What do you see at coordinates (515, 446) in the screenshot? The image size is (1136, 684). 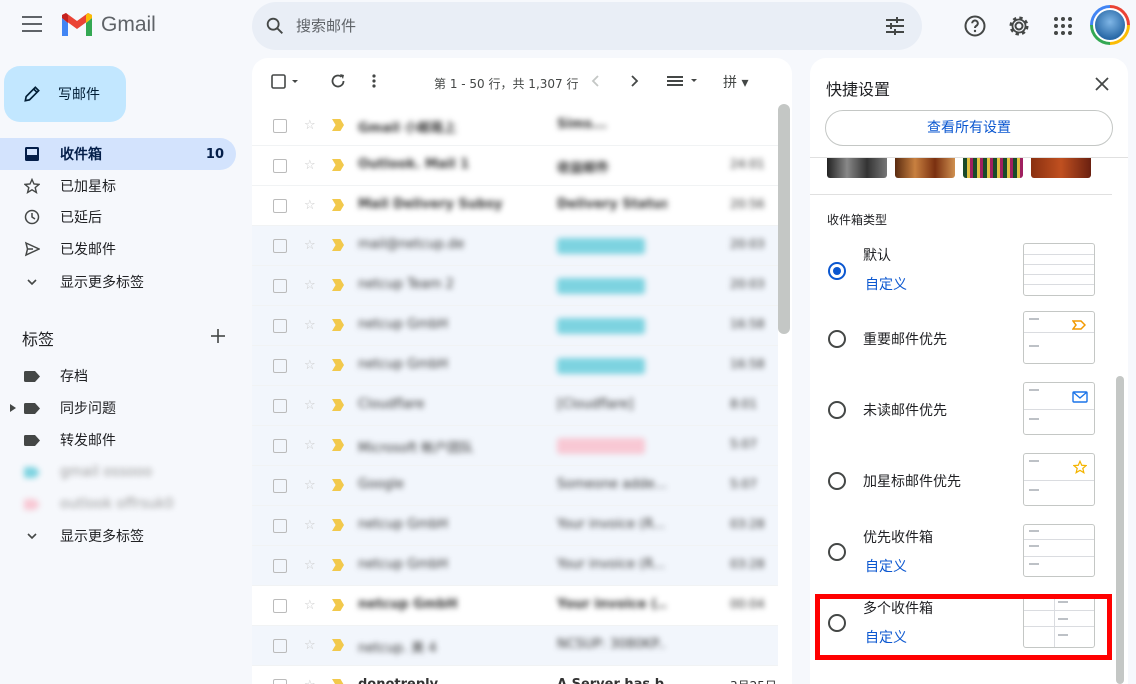 I see `email-row: ☆ Microsoft 帐户团队 5:07` at bounding box center [515, 446].